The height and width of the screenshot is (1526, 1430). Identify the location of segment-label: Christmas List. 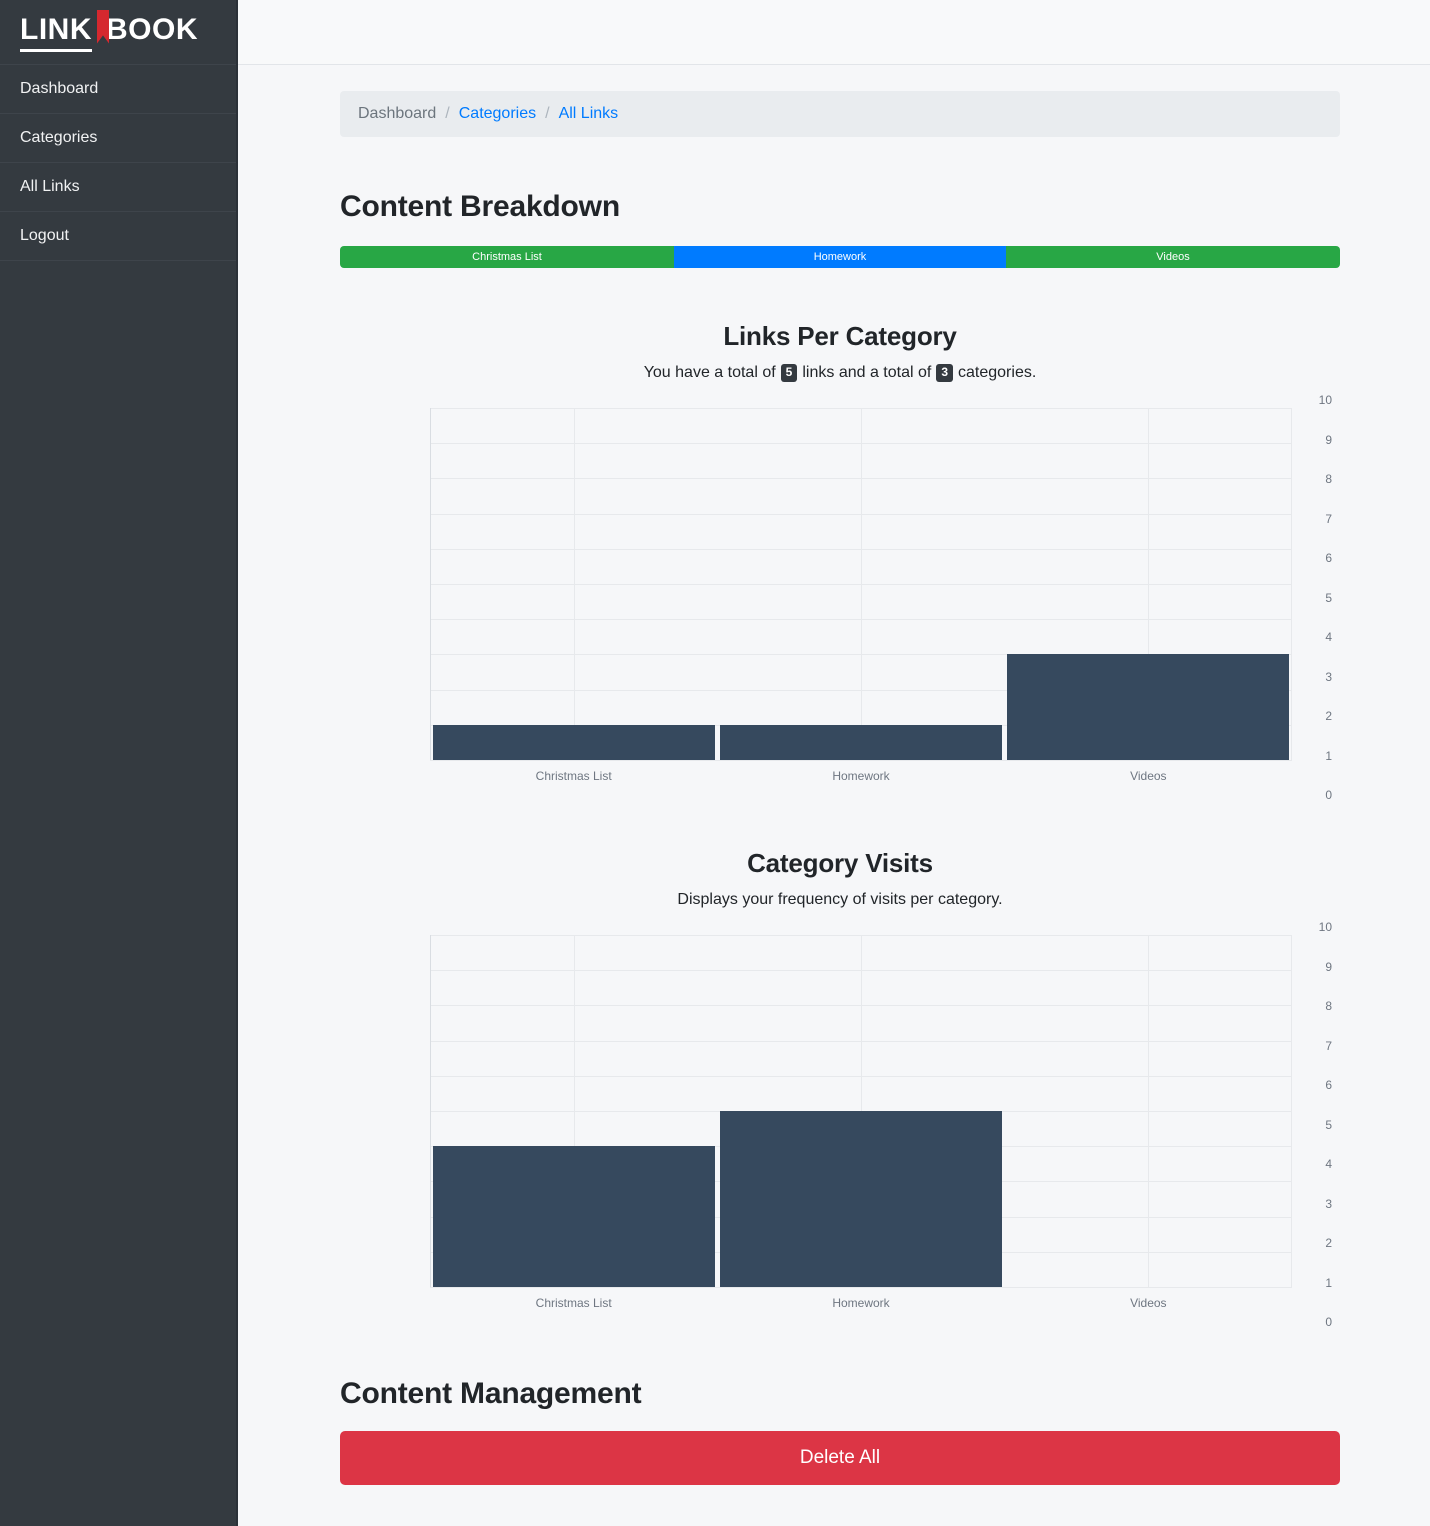
(507, 257).